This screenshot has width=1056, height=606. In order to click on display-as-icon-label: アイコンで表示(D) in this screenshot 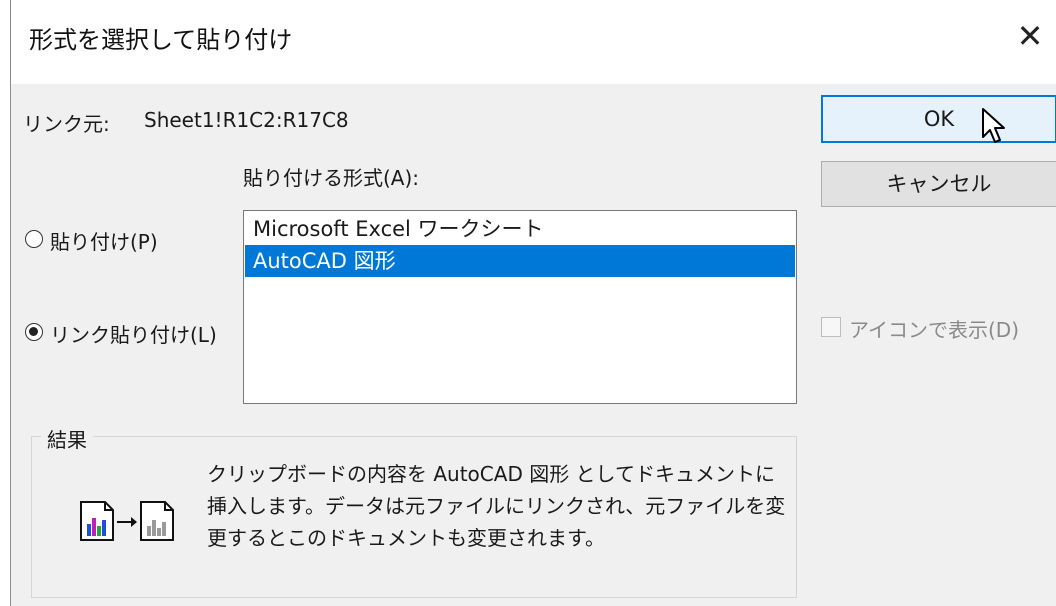, I will do `click(934, 328)`.